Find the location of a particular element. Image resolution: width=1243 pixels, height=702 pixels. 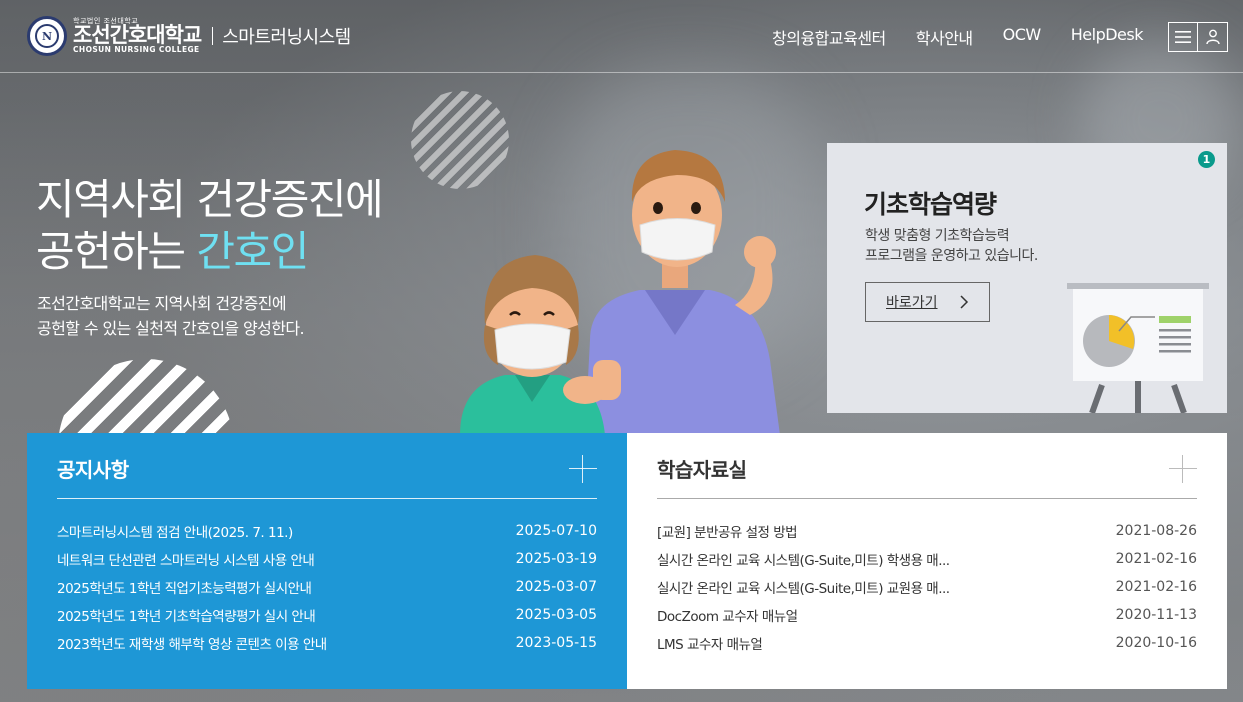

logo-system-name: 스마트러닝시스템 is located at coordinates (286, 37).